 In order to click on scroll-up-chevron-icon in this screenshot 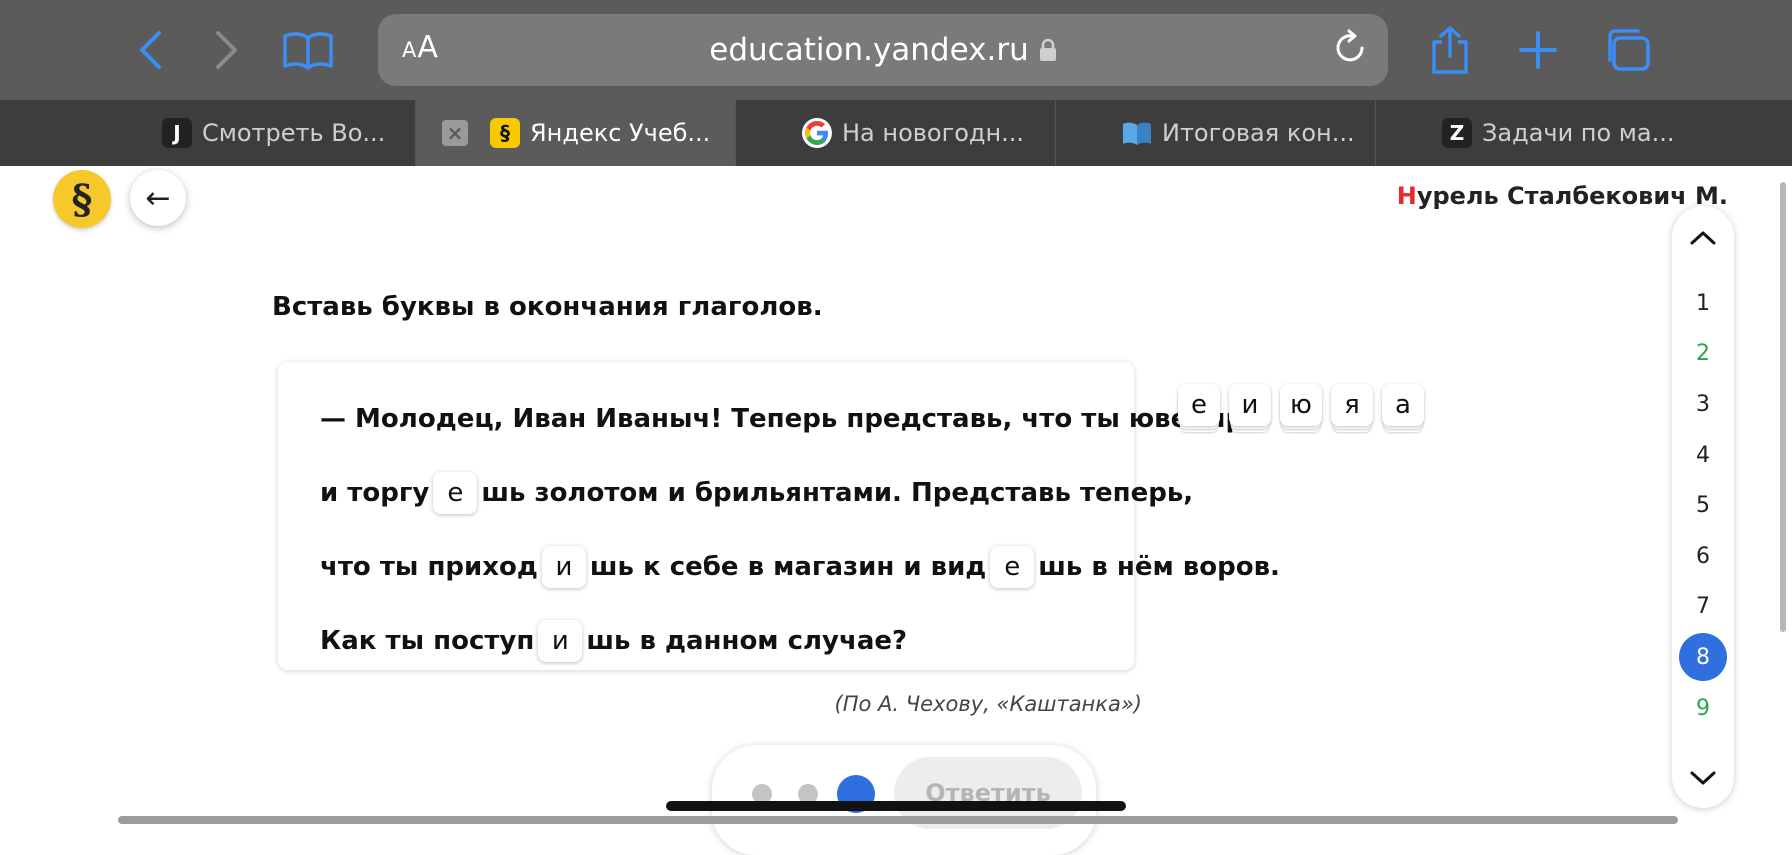, I will do `click(1703, 238)`.